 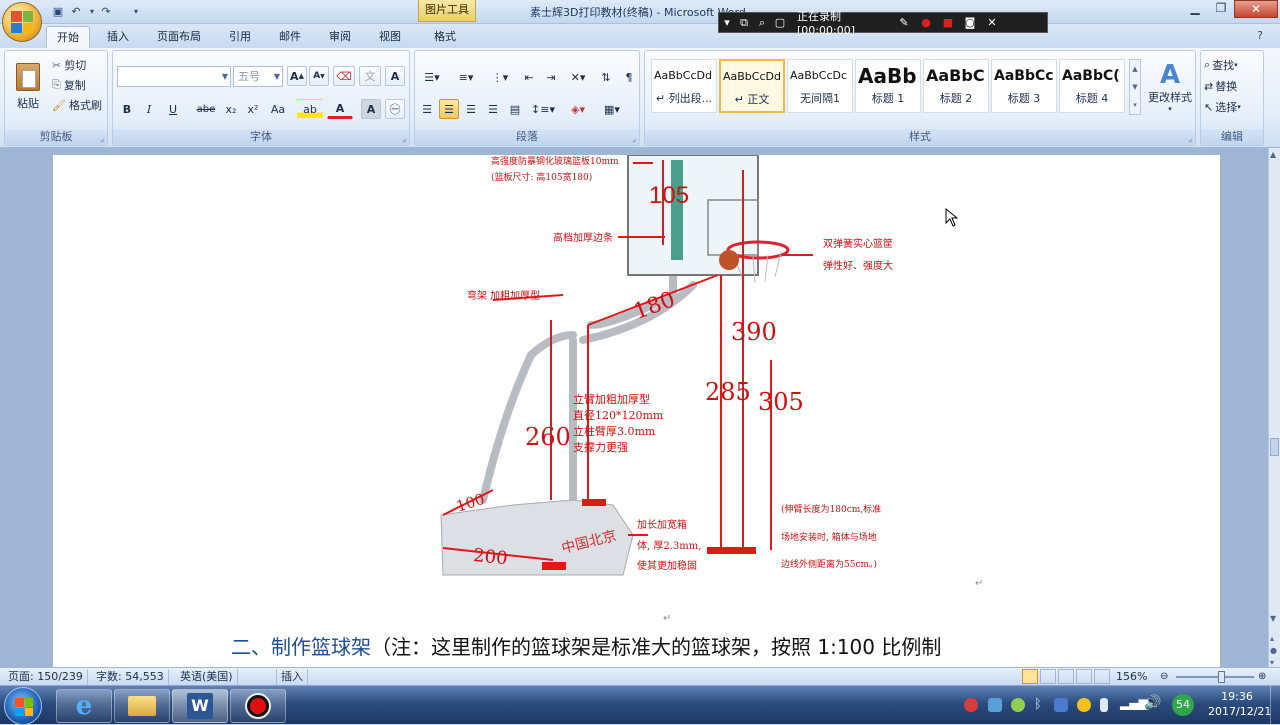 I want to click on replace-button: ⇄ 替换, so click(x=1232, y=86).